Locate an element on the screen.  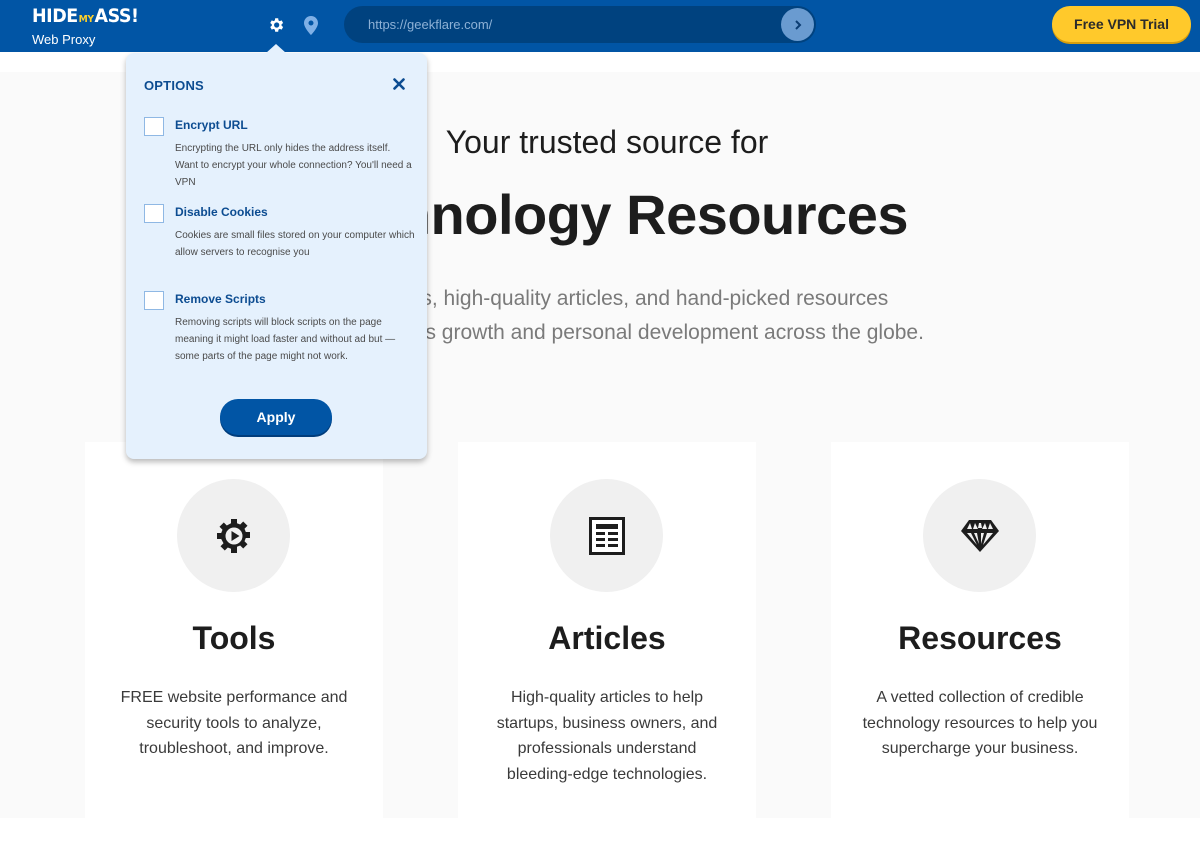
settings-button is located at coordinates (276, 25).